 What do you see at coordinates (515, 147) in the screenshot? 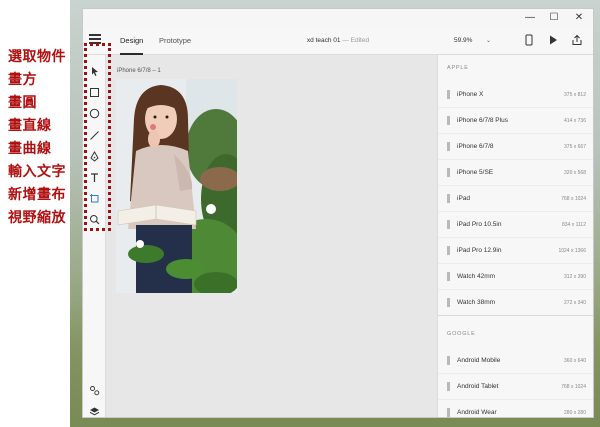
I see `device-preset-row: iPhone 6/7/8 375 x 667` at bounding box center [515, 147].